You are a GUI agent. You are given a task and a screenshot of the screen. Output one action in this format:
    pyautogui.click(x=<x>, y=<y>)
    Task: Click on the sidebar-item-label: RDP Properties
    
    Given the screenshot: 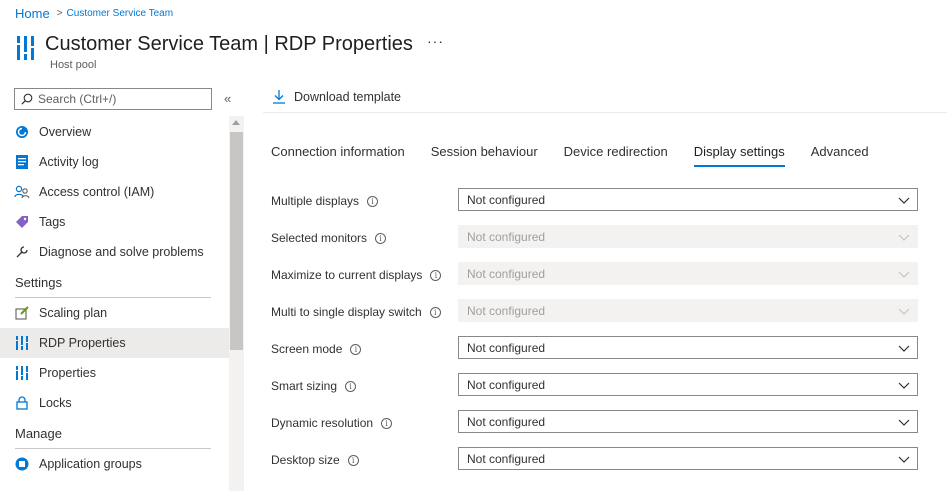 What is the action you would take?
    pyautogui.click(x=82, y=343)
    